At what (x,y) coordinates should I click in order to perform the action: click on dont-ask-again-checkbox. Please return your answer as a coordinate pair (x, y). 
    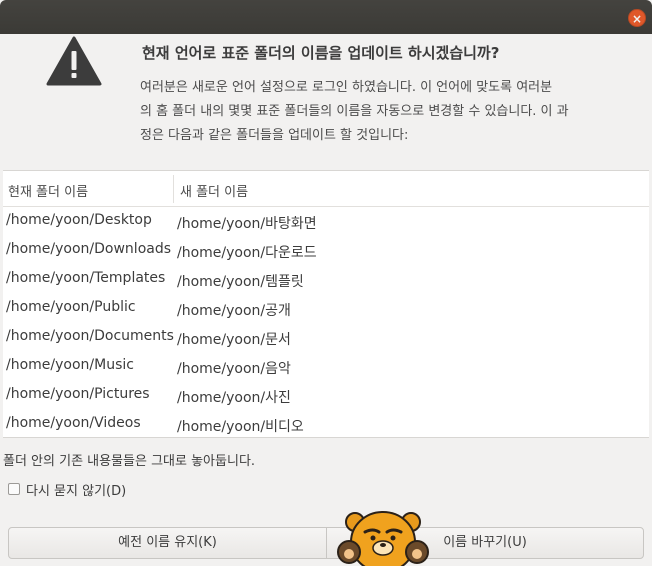
    Looking at the image, I should click on (14, 489).